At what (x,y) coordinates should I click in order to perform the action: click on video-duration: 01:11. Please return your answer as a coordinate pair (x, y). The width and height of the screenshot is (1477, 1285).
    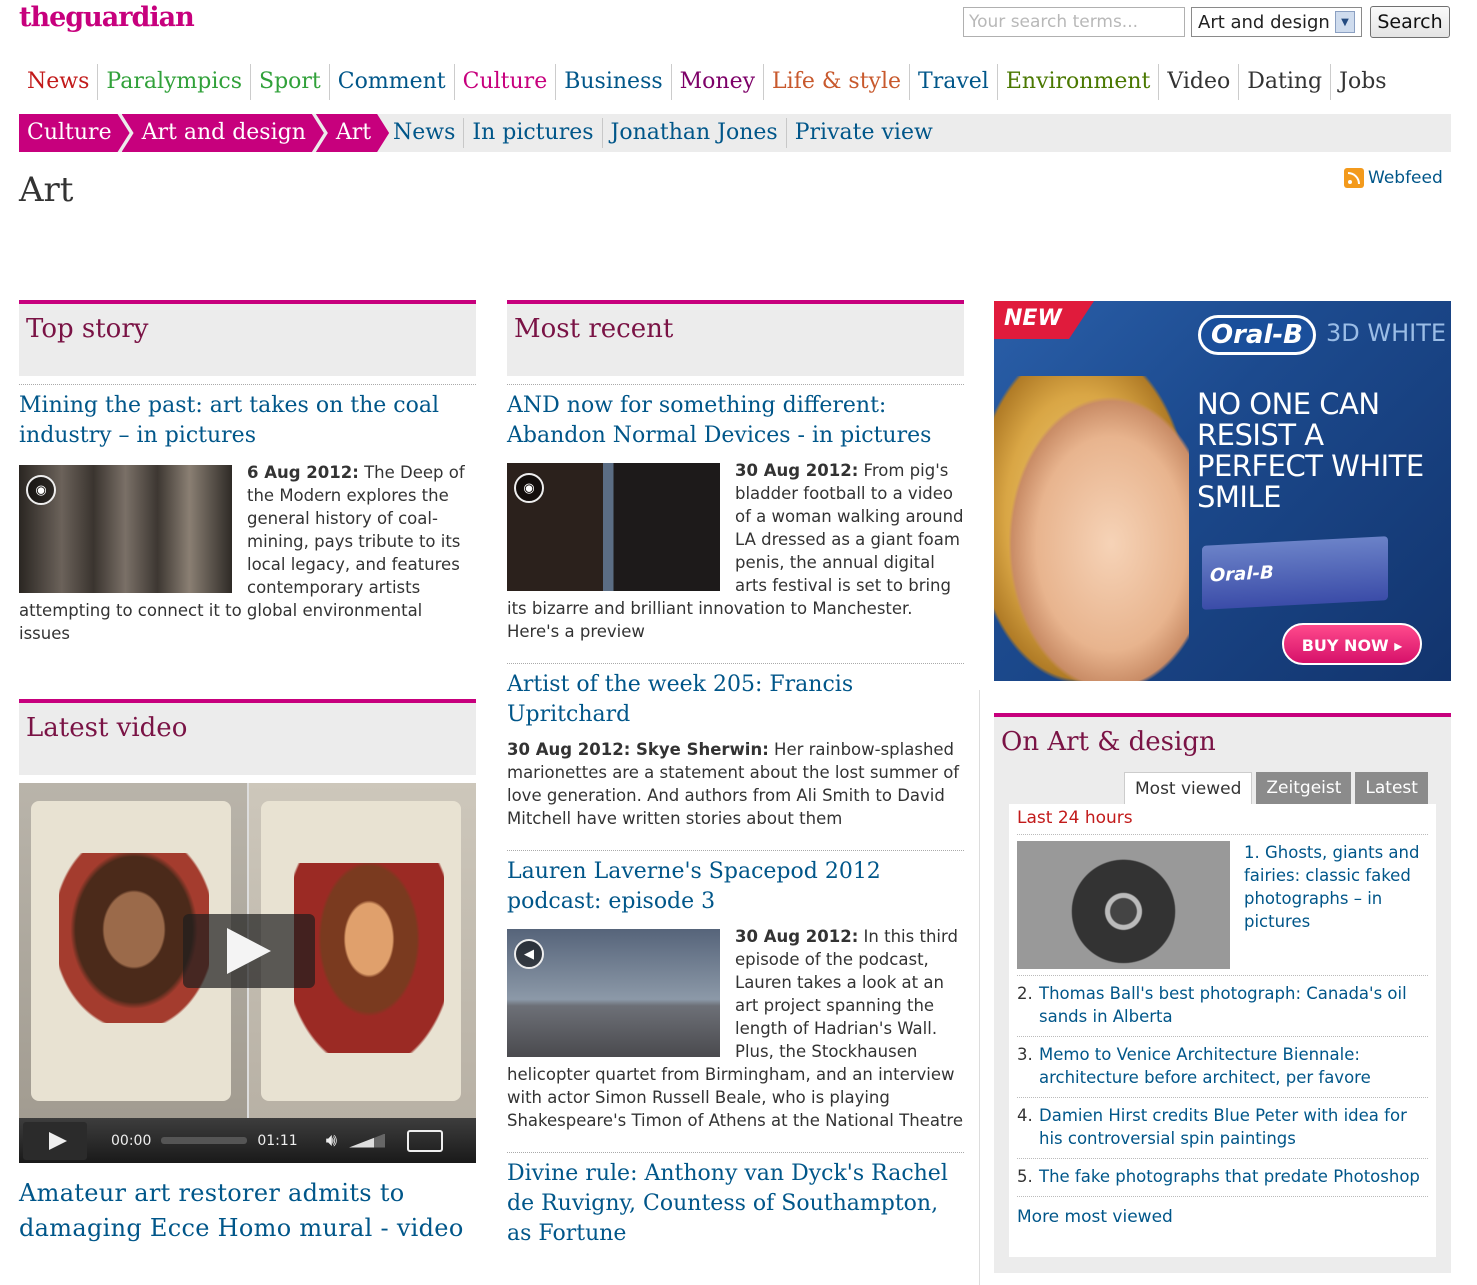
    Looking at the image, I should click on (277, 1140).